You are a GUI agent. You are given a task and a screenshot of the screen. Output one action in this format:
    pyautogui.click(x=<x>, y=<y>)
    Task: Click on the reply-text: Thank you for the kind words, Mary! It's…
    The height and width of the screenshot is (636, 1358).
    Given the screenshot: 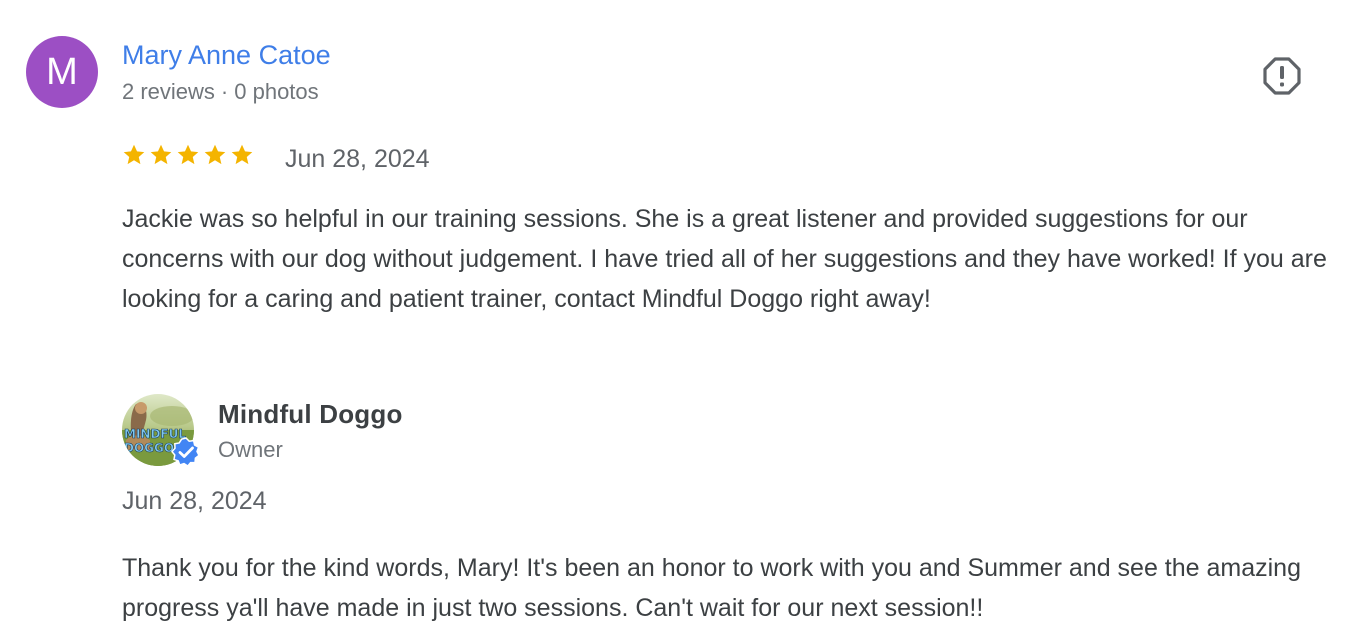 What is the action you would take?
    pyautogui.click(x=711, y=588)
    